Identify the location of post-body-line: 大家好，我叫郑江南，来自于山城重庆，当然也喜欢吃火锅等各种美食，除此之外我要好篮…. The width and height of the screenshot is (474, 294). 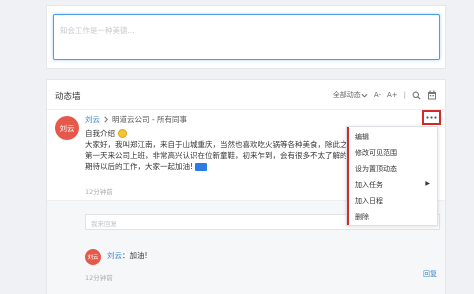
(217, 144).